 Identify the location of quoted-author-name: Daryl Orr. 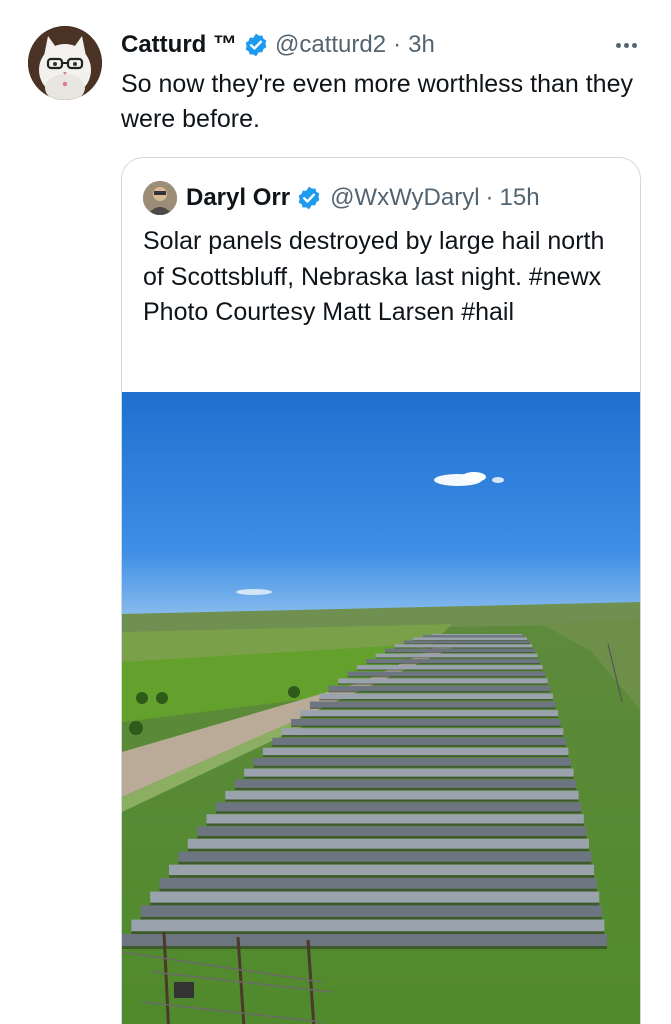
(238, 198).